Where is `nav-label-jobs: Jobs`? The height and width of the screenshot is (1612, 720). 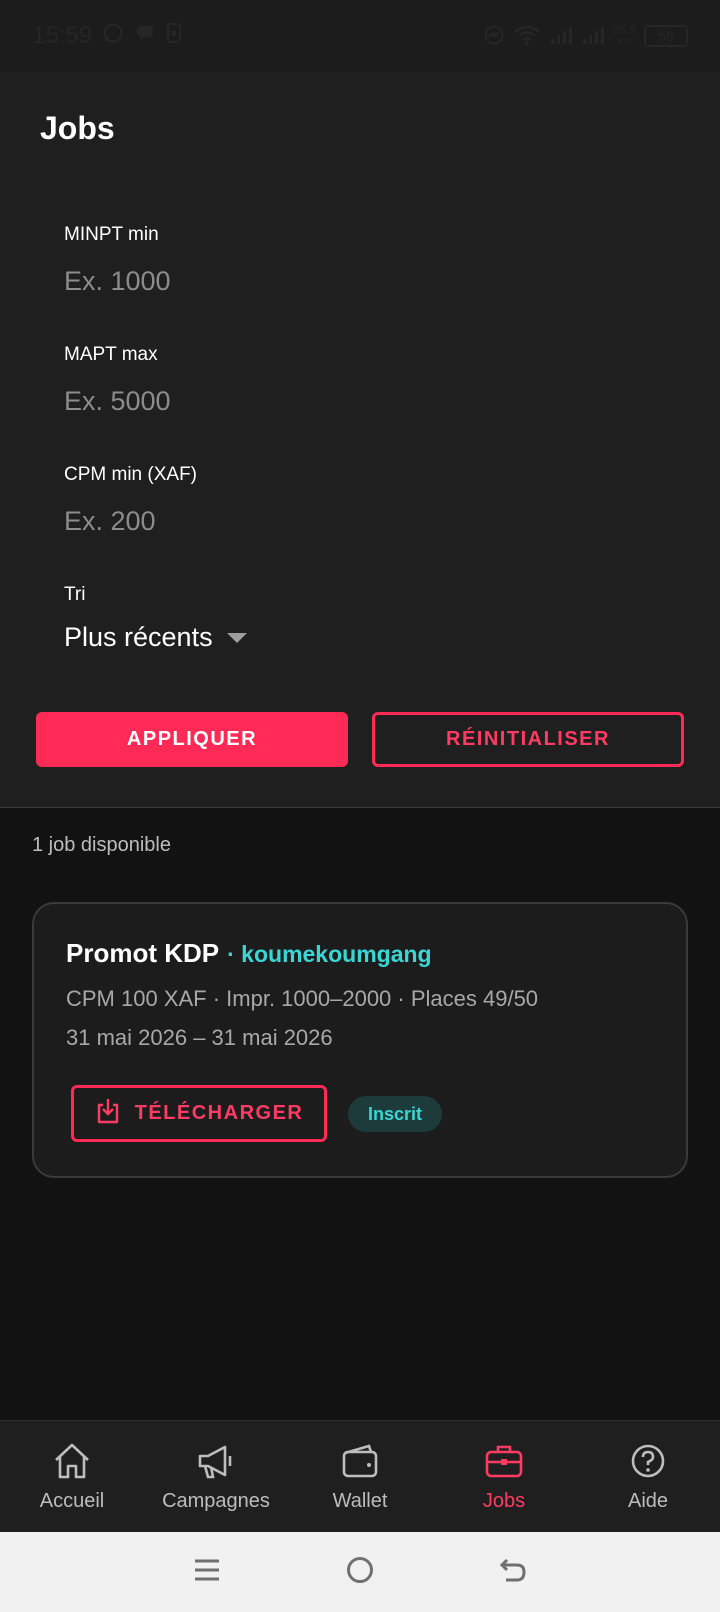
nav-label-jobs: Jobs is located at coordinates (504, 1500).